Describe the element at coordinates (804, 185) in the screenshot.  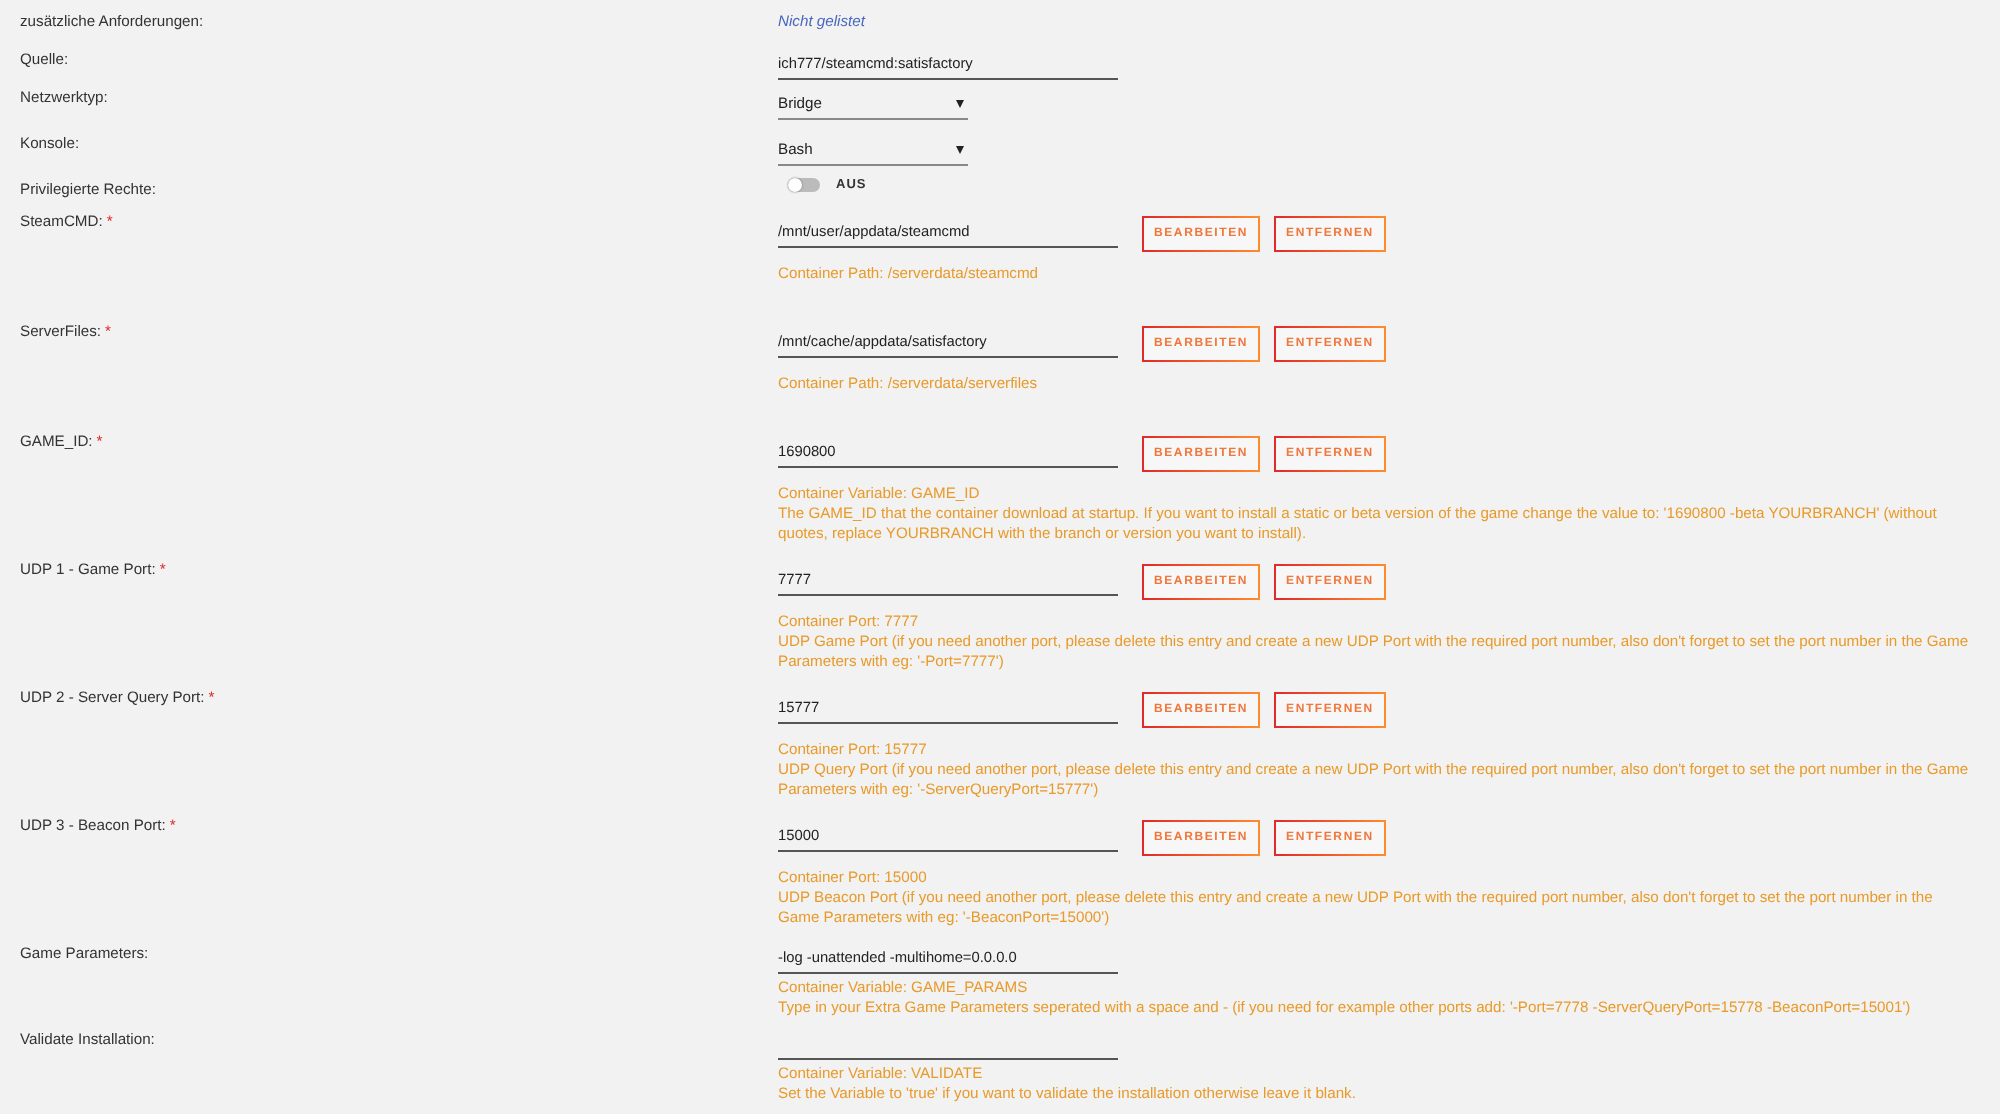
I see `toggle-switch` at that location.